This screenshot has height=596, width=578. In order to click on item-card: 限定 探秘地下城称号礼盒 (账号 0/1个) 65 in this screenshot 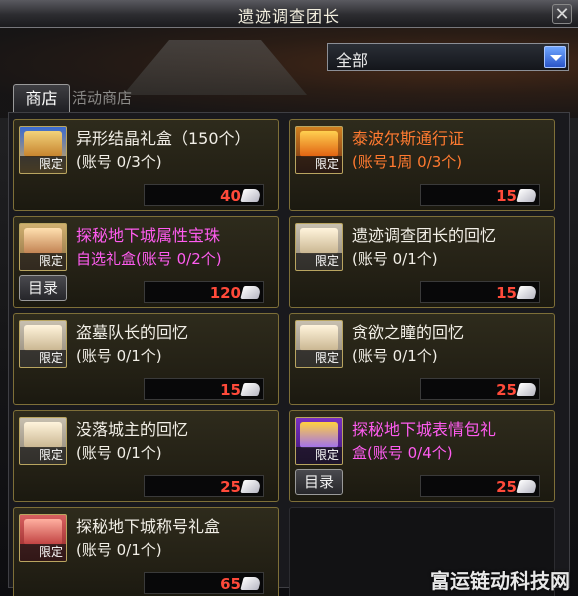, I will do `click(146, 551)`.